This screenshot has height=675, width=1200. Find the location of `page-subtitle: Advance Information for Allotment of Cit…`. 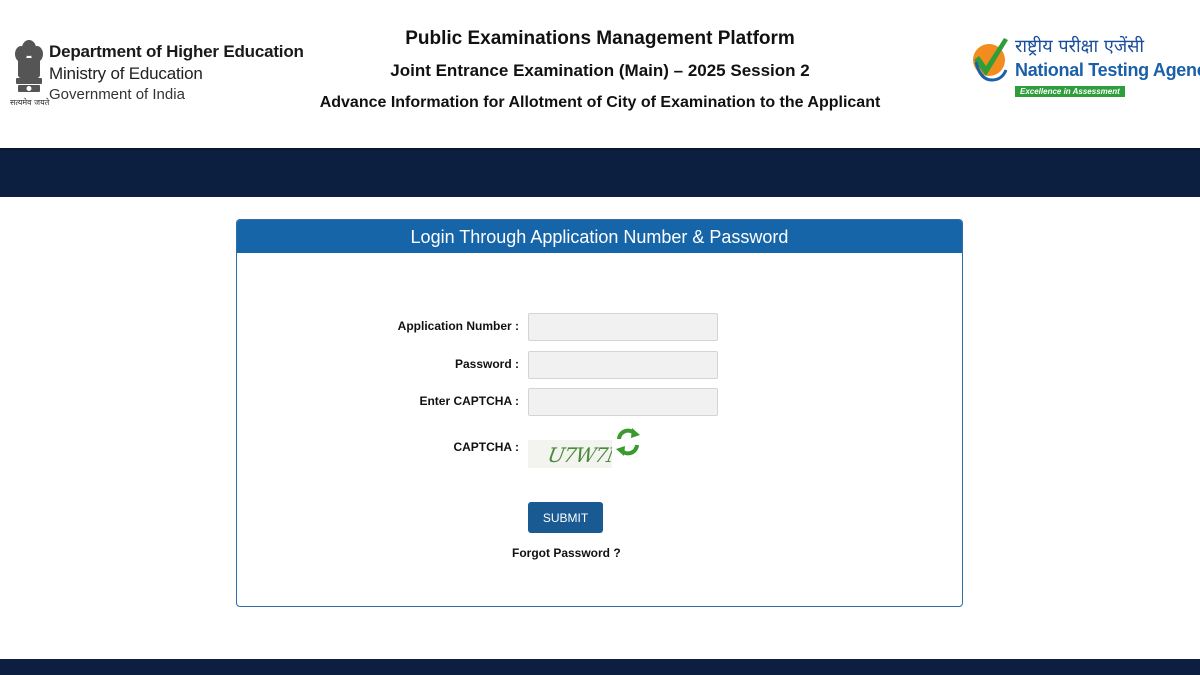

page-subtitle: Advance Information for Allotment of Cit… is located at coordinates (600, 102).